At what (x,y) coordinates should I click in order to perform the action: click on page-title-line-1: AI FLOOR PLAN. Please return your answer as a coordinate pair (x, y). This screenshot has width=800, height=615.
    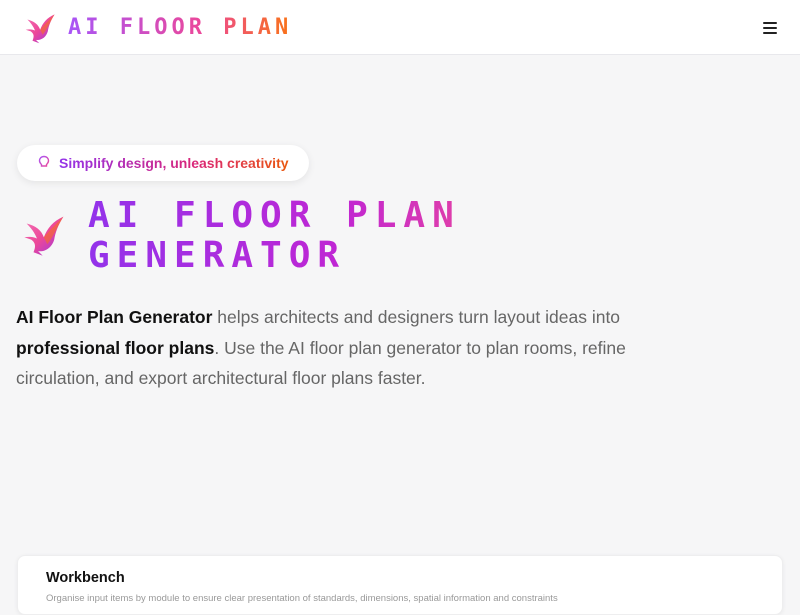
    Looking at the image, I should click on (274, 215).